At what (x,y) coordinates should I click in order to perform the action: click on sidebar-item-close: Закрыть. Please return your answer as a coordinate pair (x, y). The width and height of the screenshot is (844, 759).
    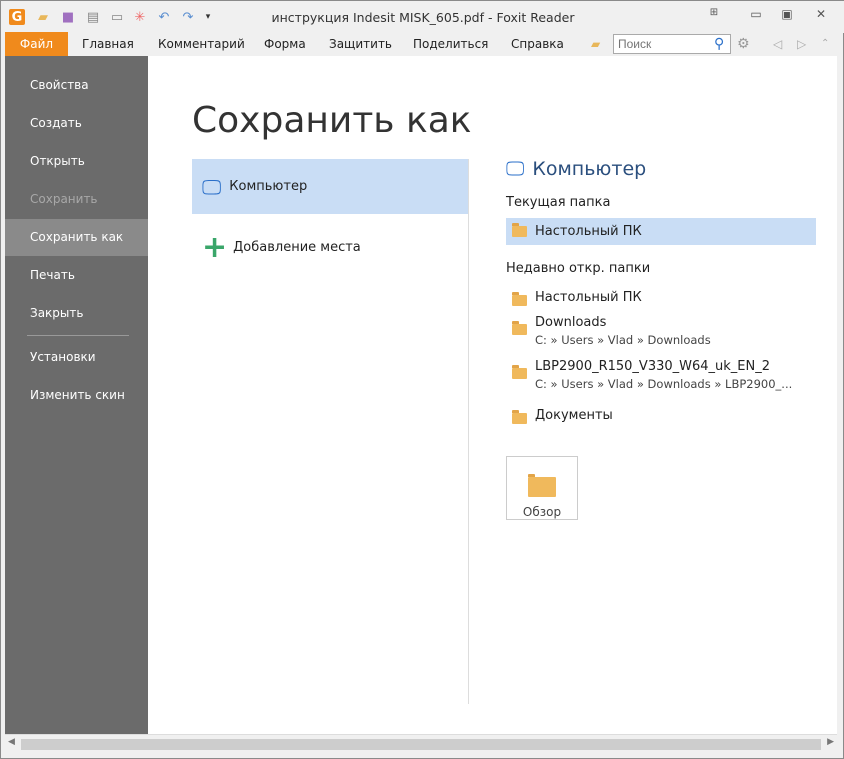
    Looking at the image, I should click on (76, 313).